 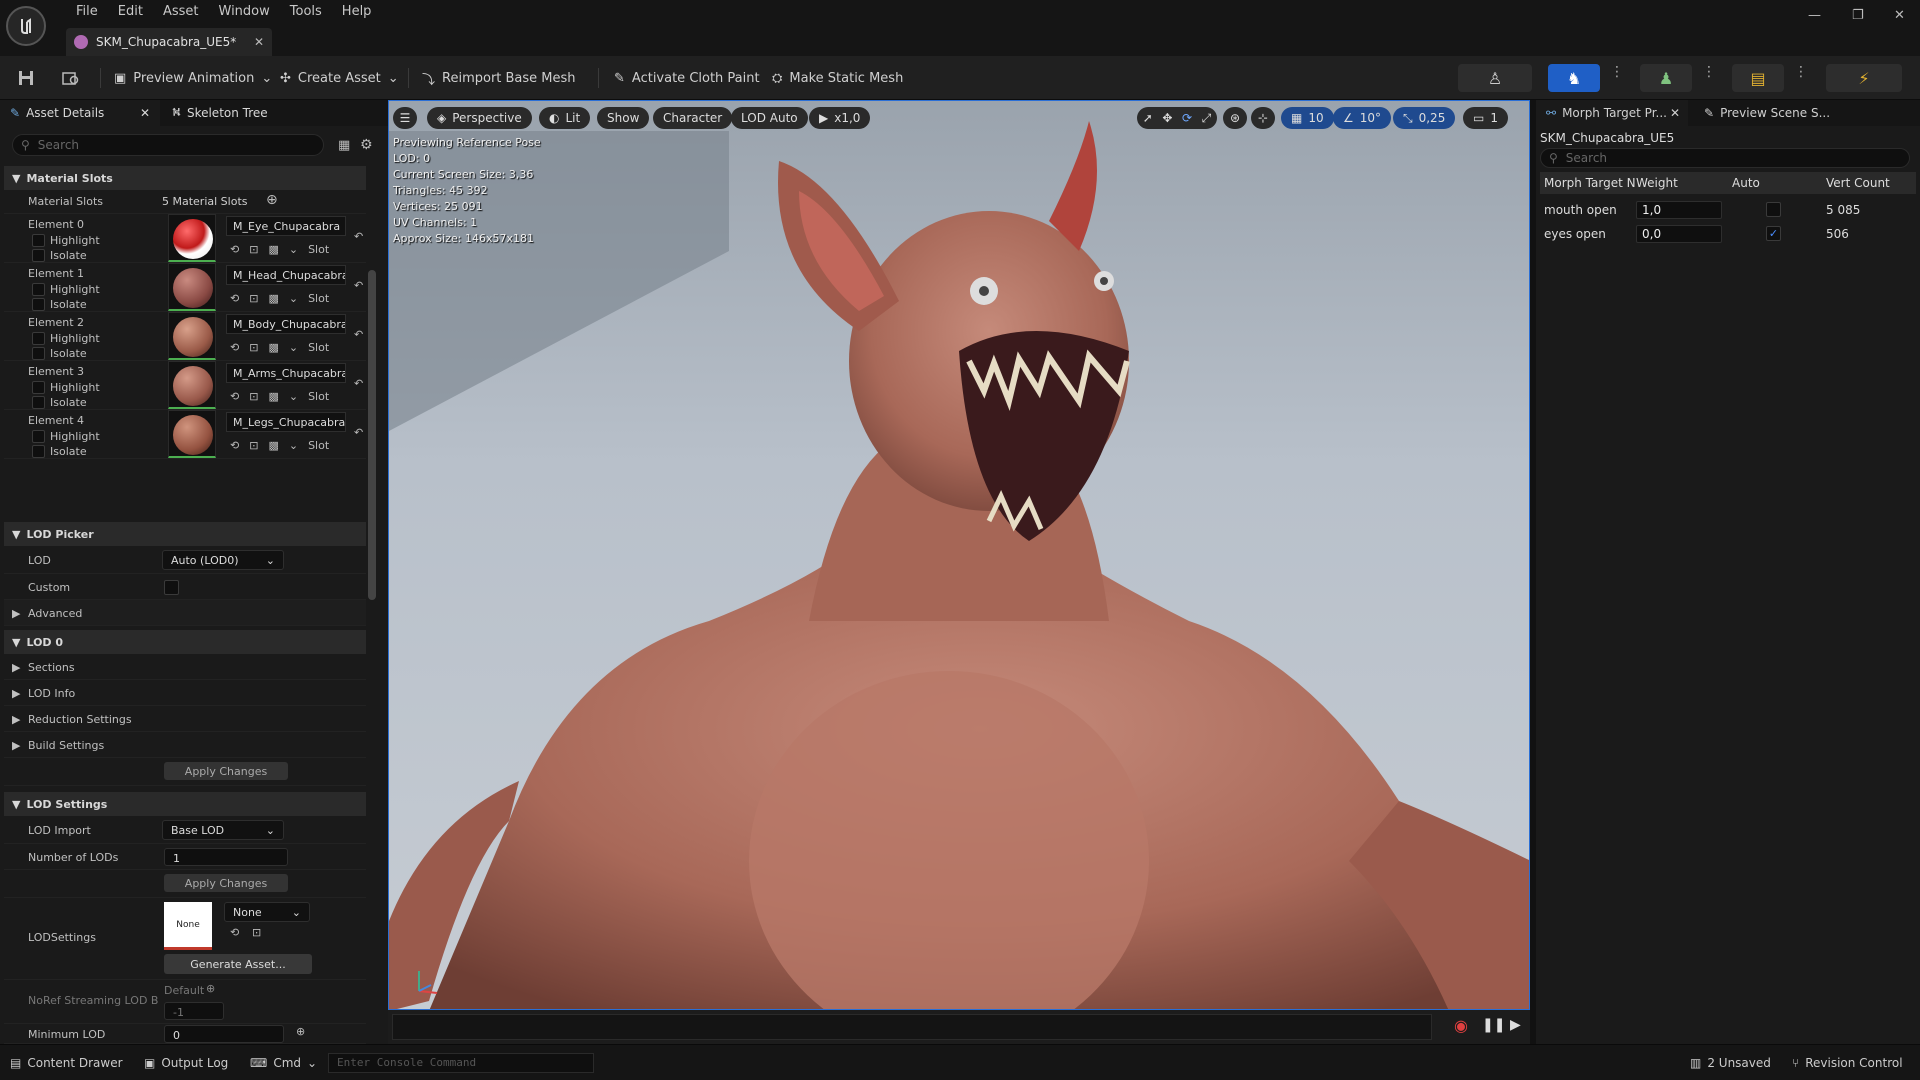 I want to click on reduction-settings-row: ▶ Reduction Settings, so click(x=185, y=719).